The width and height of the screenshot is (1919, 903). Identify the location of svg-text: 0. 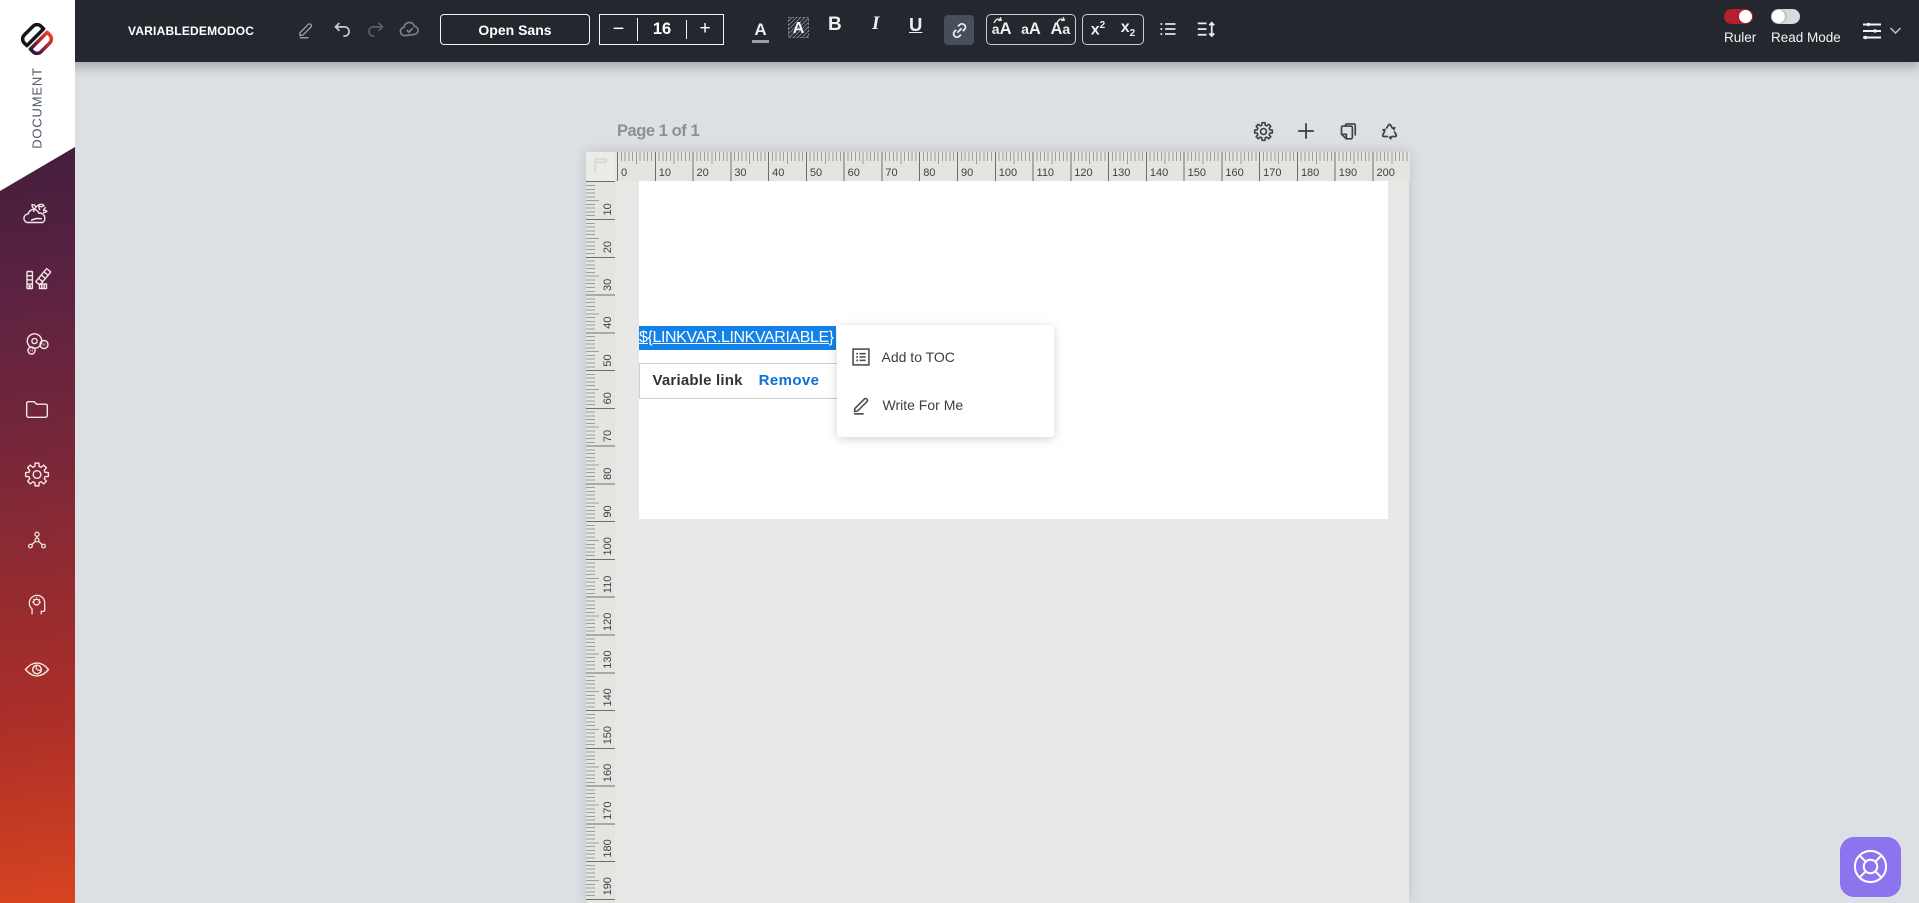
(624, 173).